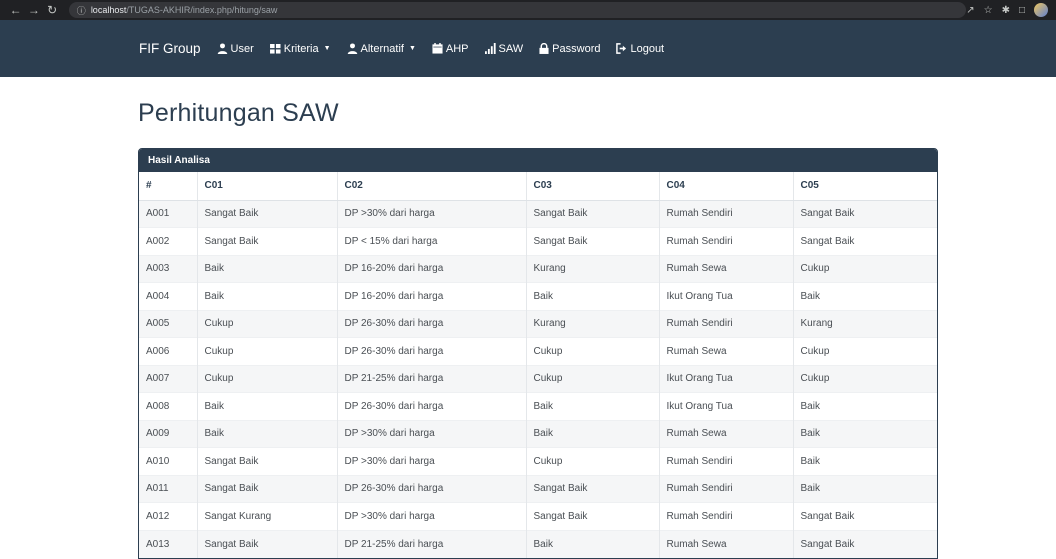  What do you see at coordinates (238, 113) in the screenshot?
I see `page-title: Perhitungan SAW` at bounding box center [238, 113].